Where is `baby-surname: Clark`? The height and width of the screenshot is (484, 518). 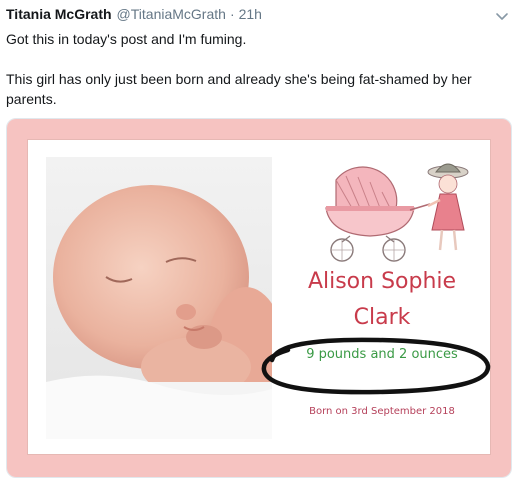 baby-surname: Clark is located at coordinates (382, 317).